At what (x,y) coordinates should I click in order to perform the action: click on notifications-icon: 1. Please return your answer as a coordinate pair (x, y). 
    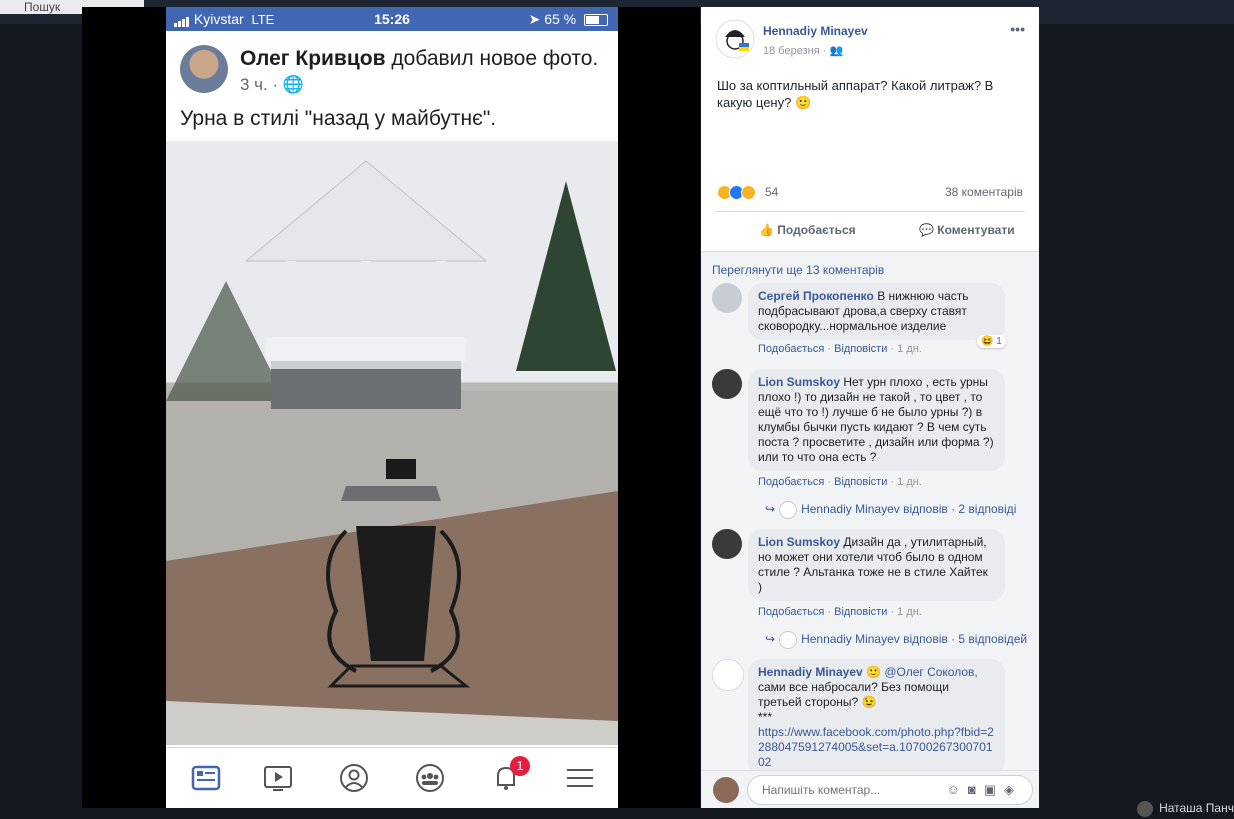
    Looking at the image, I should click on (510, 775).